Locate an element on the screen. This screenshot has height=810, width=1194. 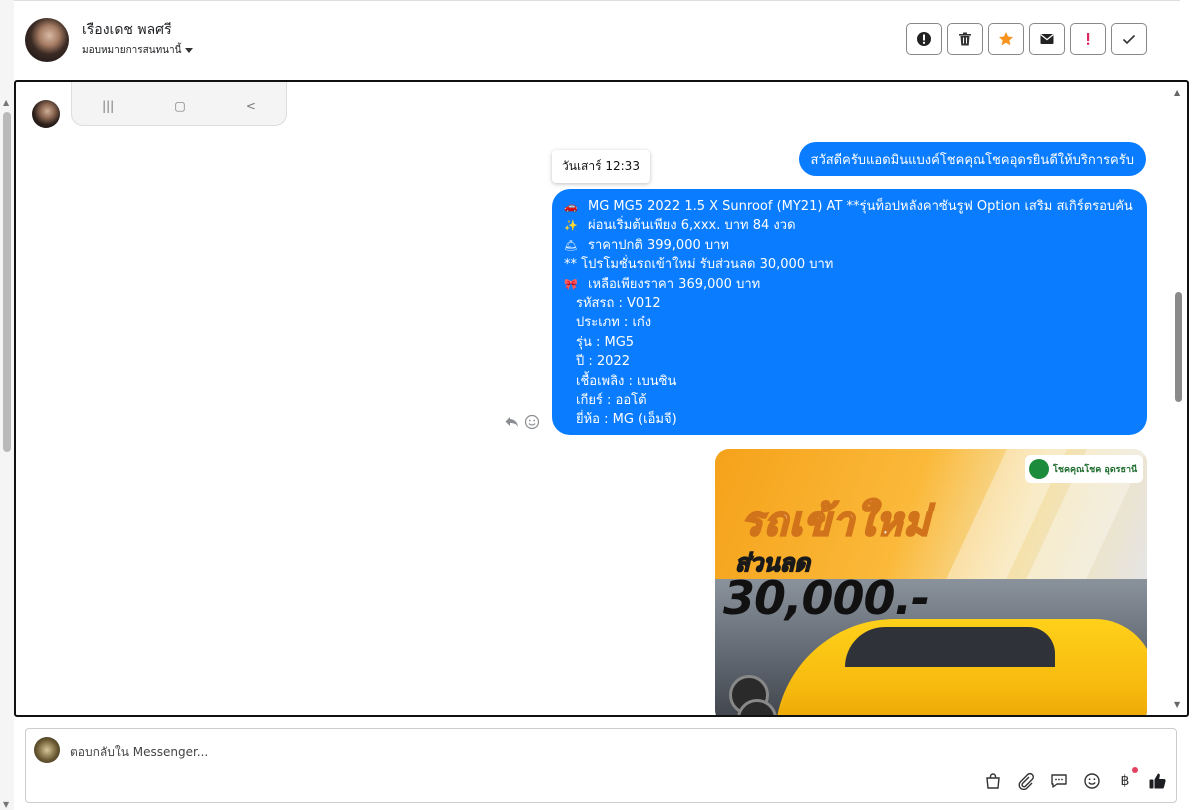
message-line-text: ปี : 2022 is located at coordinates (603, 362).